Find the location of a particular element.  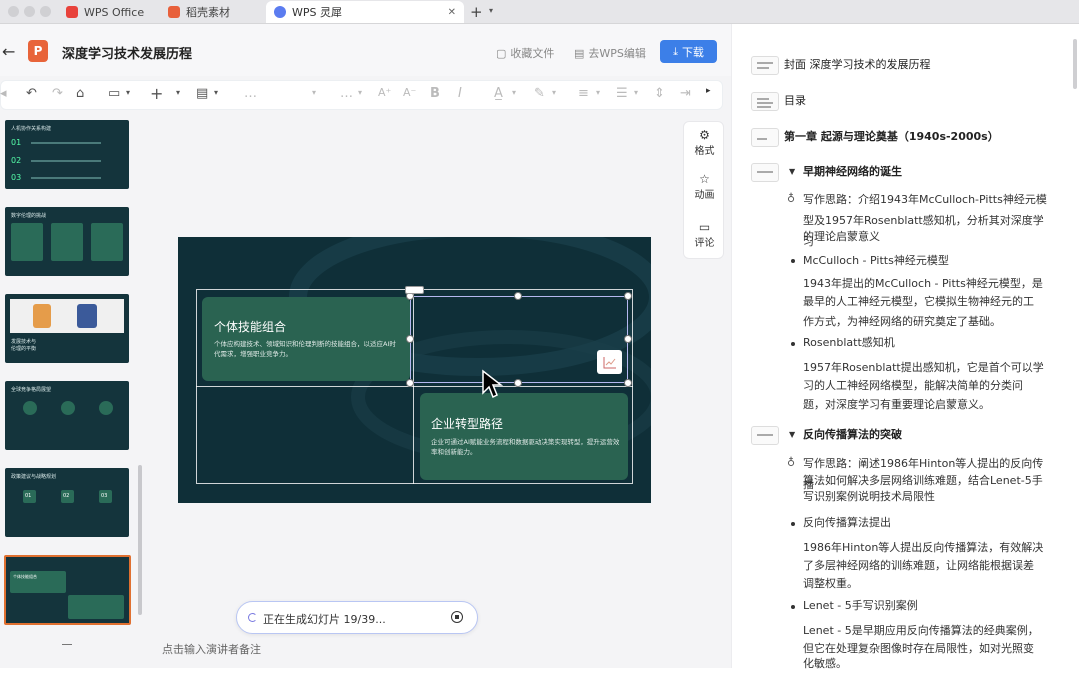

indent-icon: ⇥ is located at coordinates (685, 93).